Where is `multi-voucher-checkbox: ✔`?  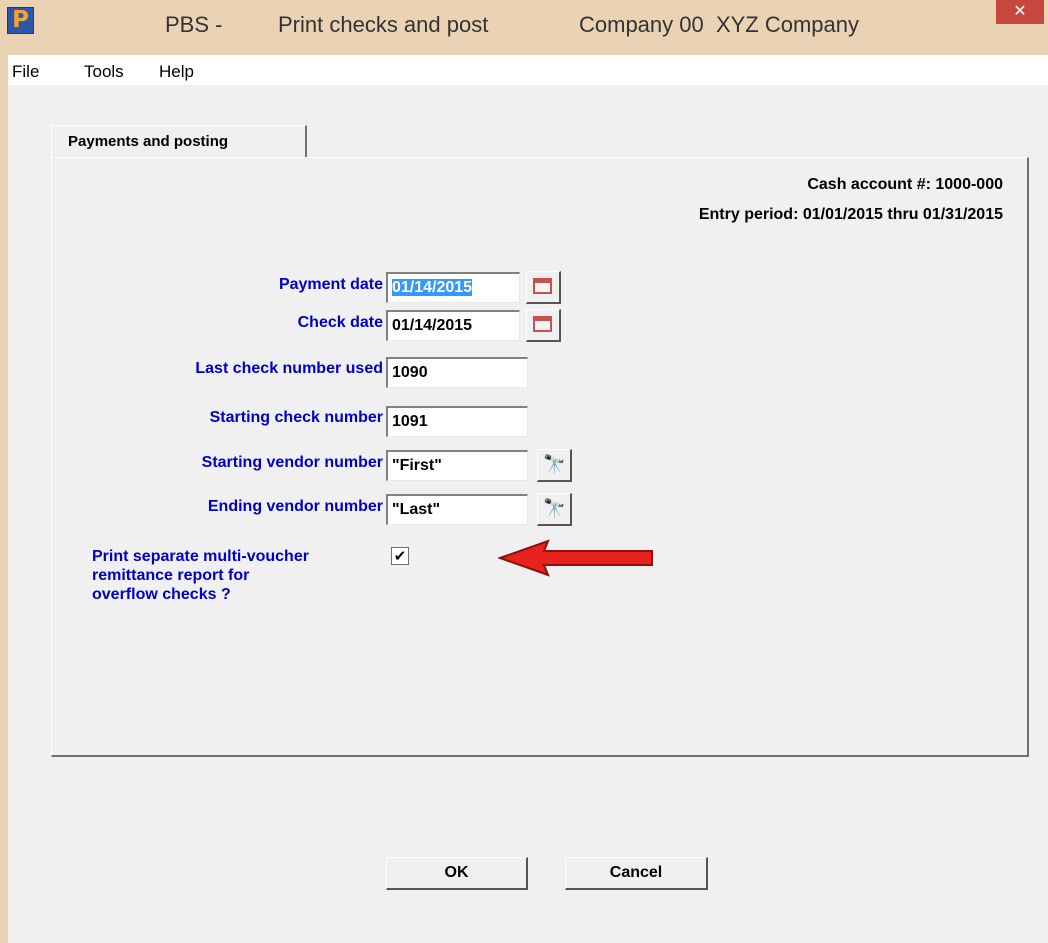
multi-voucher-checkbox: ✔ is located at coordinates (400, 556).